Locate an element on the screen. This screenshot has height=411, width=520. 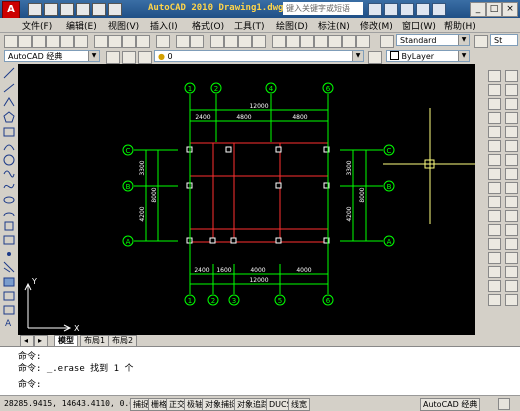
undo-toolbar-icon is located at coordinates (183, 41).